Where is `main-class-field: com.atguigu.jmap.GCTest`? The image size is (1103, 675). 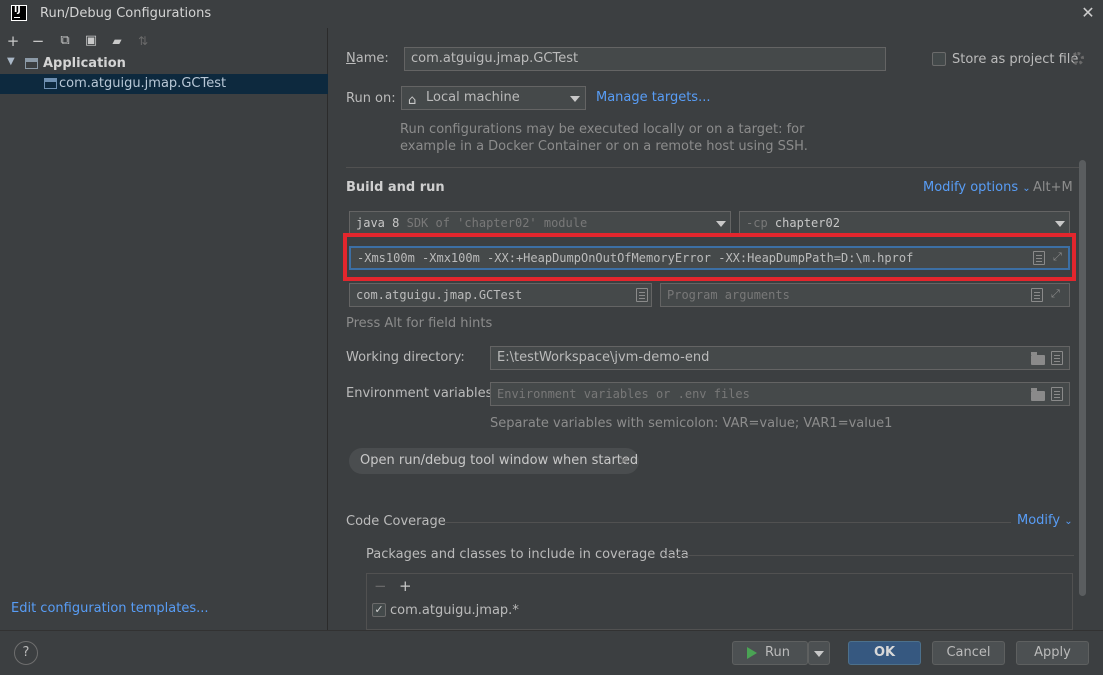 main-class-field: com.atguigu.jmap.GCTest is located at coordinates (500, 295).